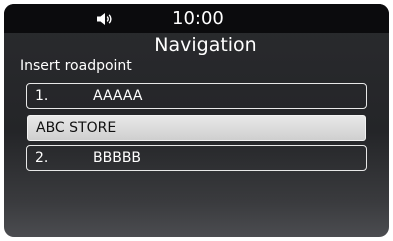 This screenshot has height=241, width=393. I want to click on list-item-label: BBBBB, so click(117, 158).